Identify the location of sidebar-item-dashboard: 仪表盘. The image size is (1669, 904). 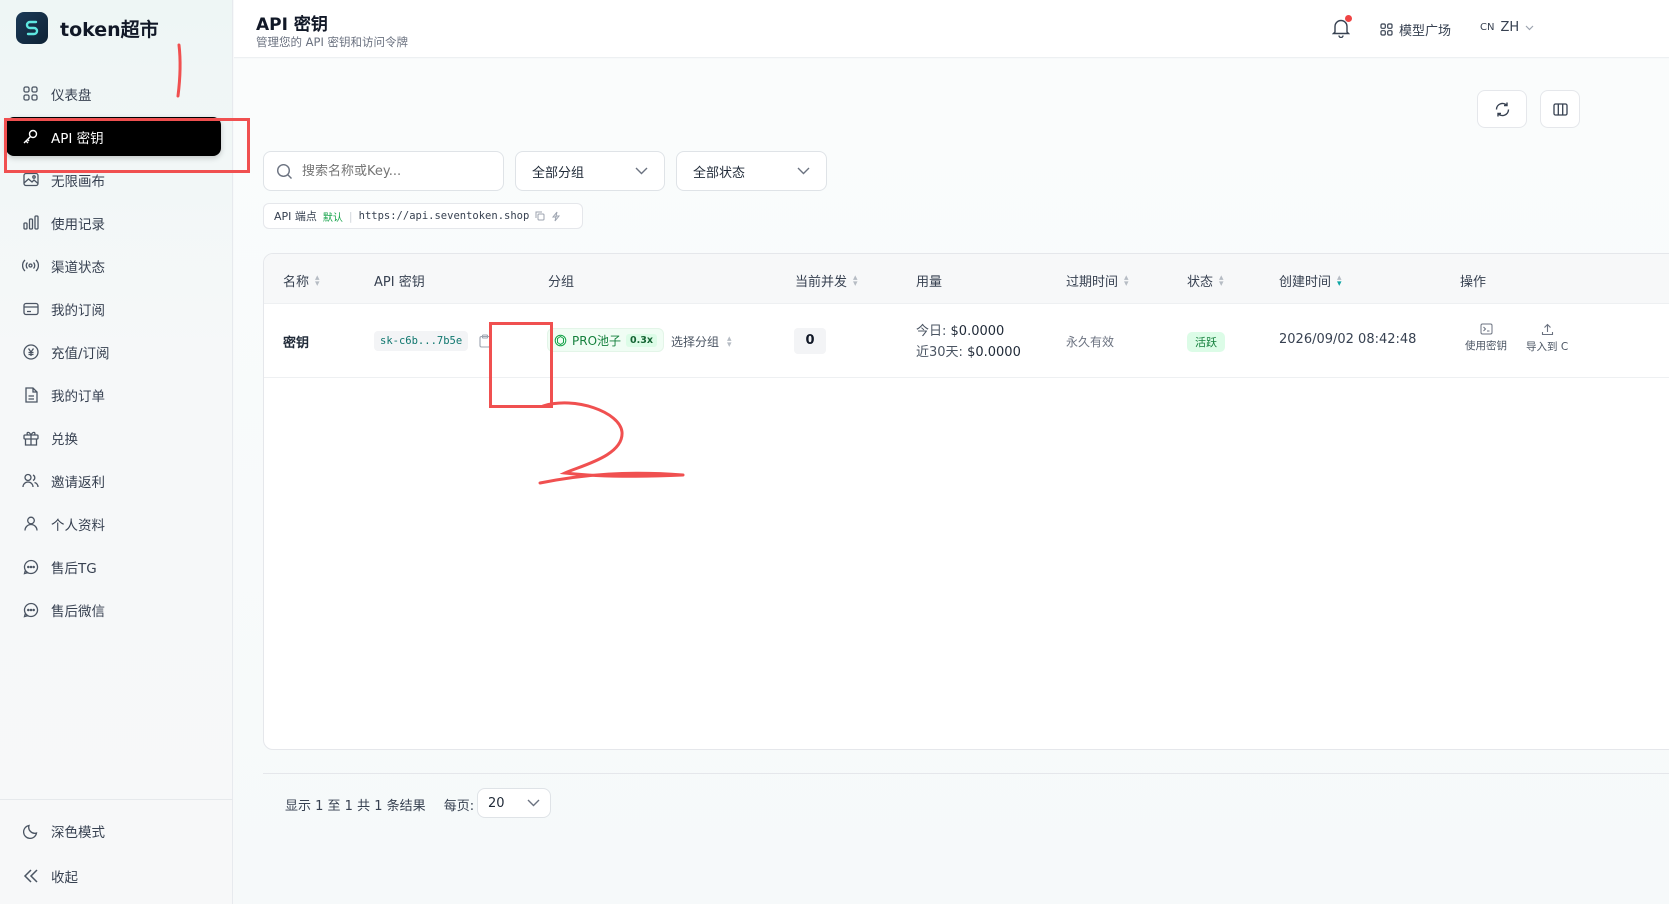
(116, 93).